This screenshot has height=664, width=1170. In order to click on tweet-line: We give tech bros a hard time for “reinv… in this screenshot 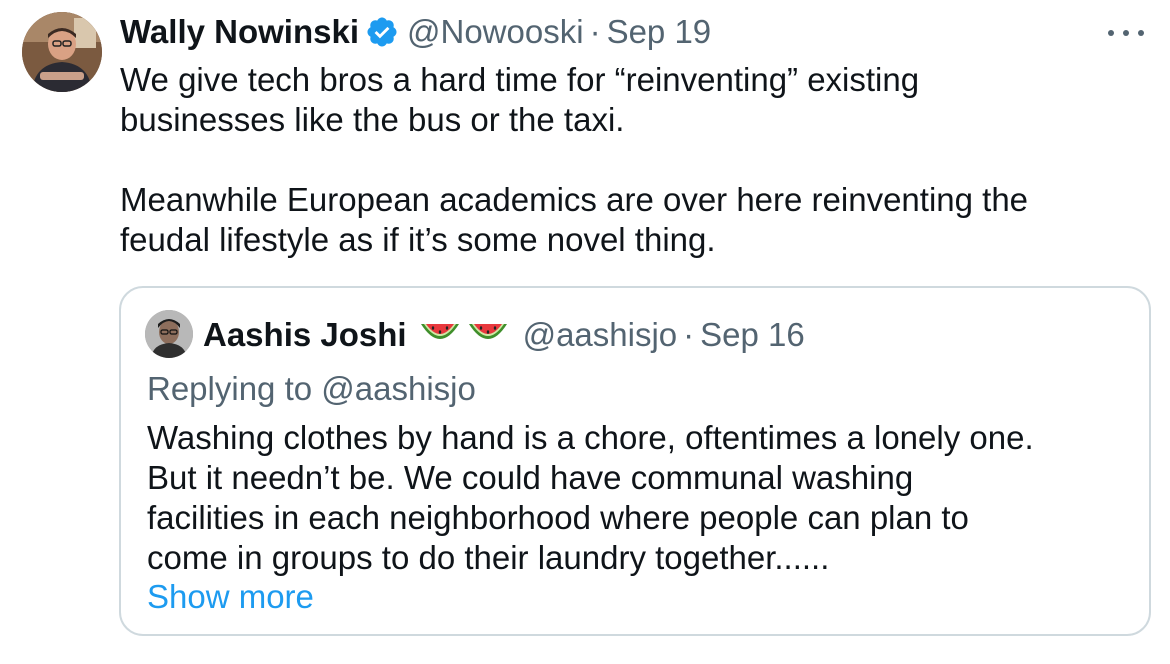, I will do `click(520, 79)`.